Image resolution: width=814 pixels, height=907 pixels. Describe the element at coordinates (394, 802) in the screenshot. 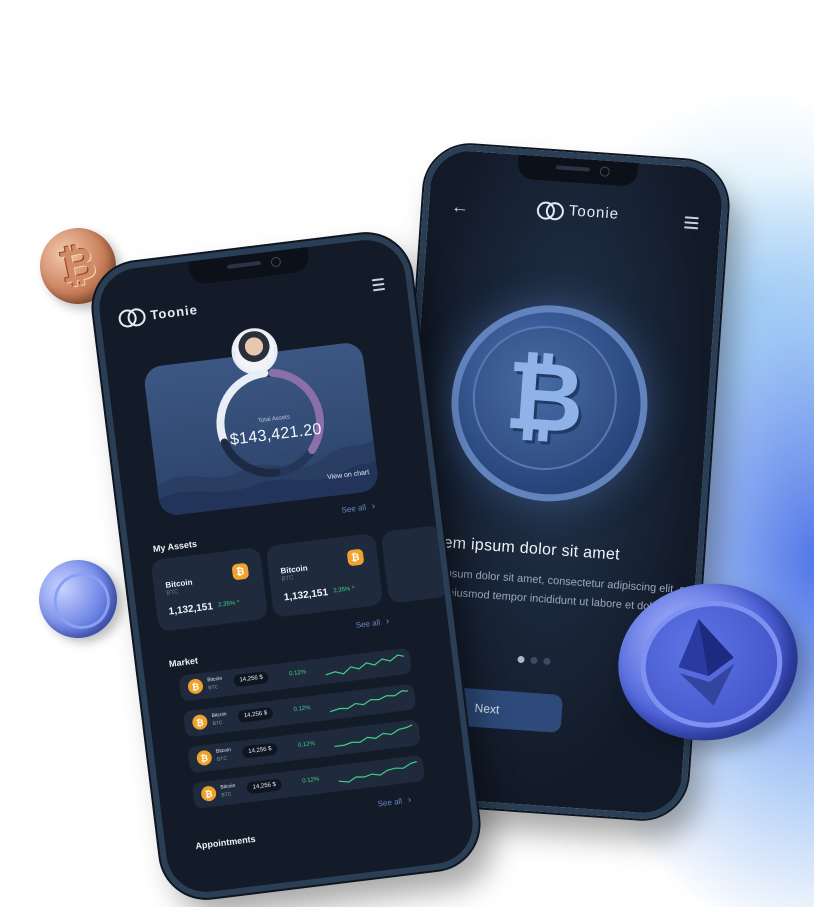

I see `see-all-appointments-link: See all ›` at that location.